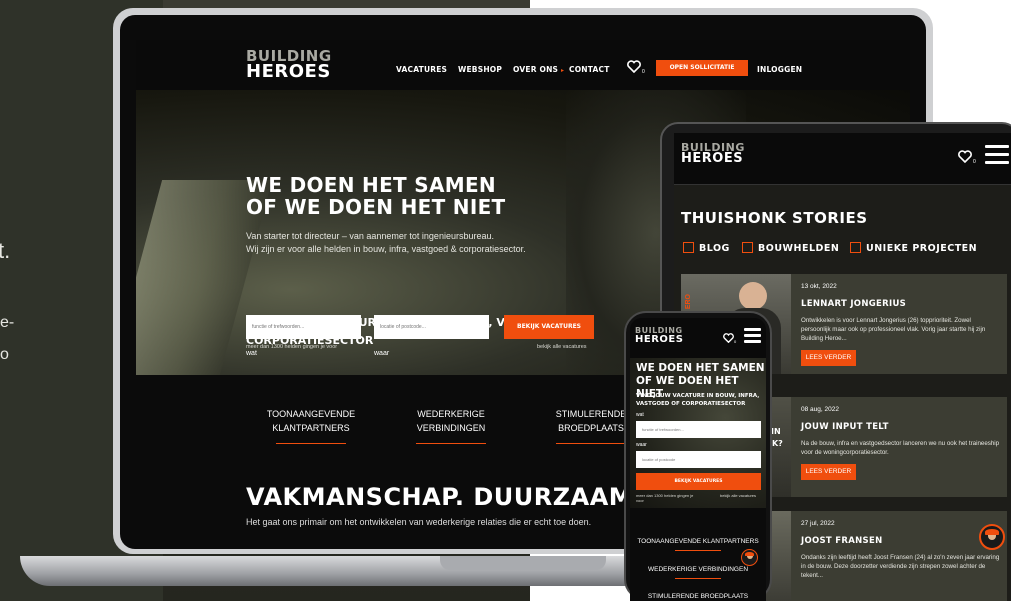 This screenshot has height=601, width=1011. Describe the element at coordinates (818, 523) in the screenshot. I see `story-date: 27 jul, 2022` at that location.